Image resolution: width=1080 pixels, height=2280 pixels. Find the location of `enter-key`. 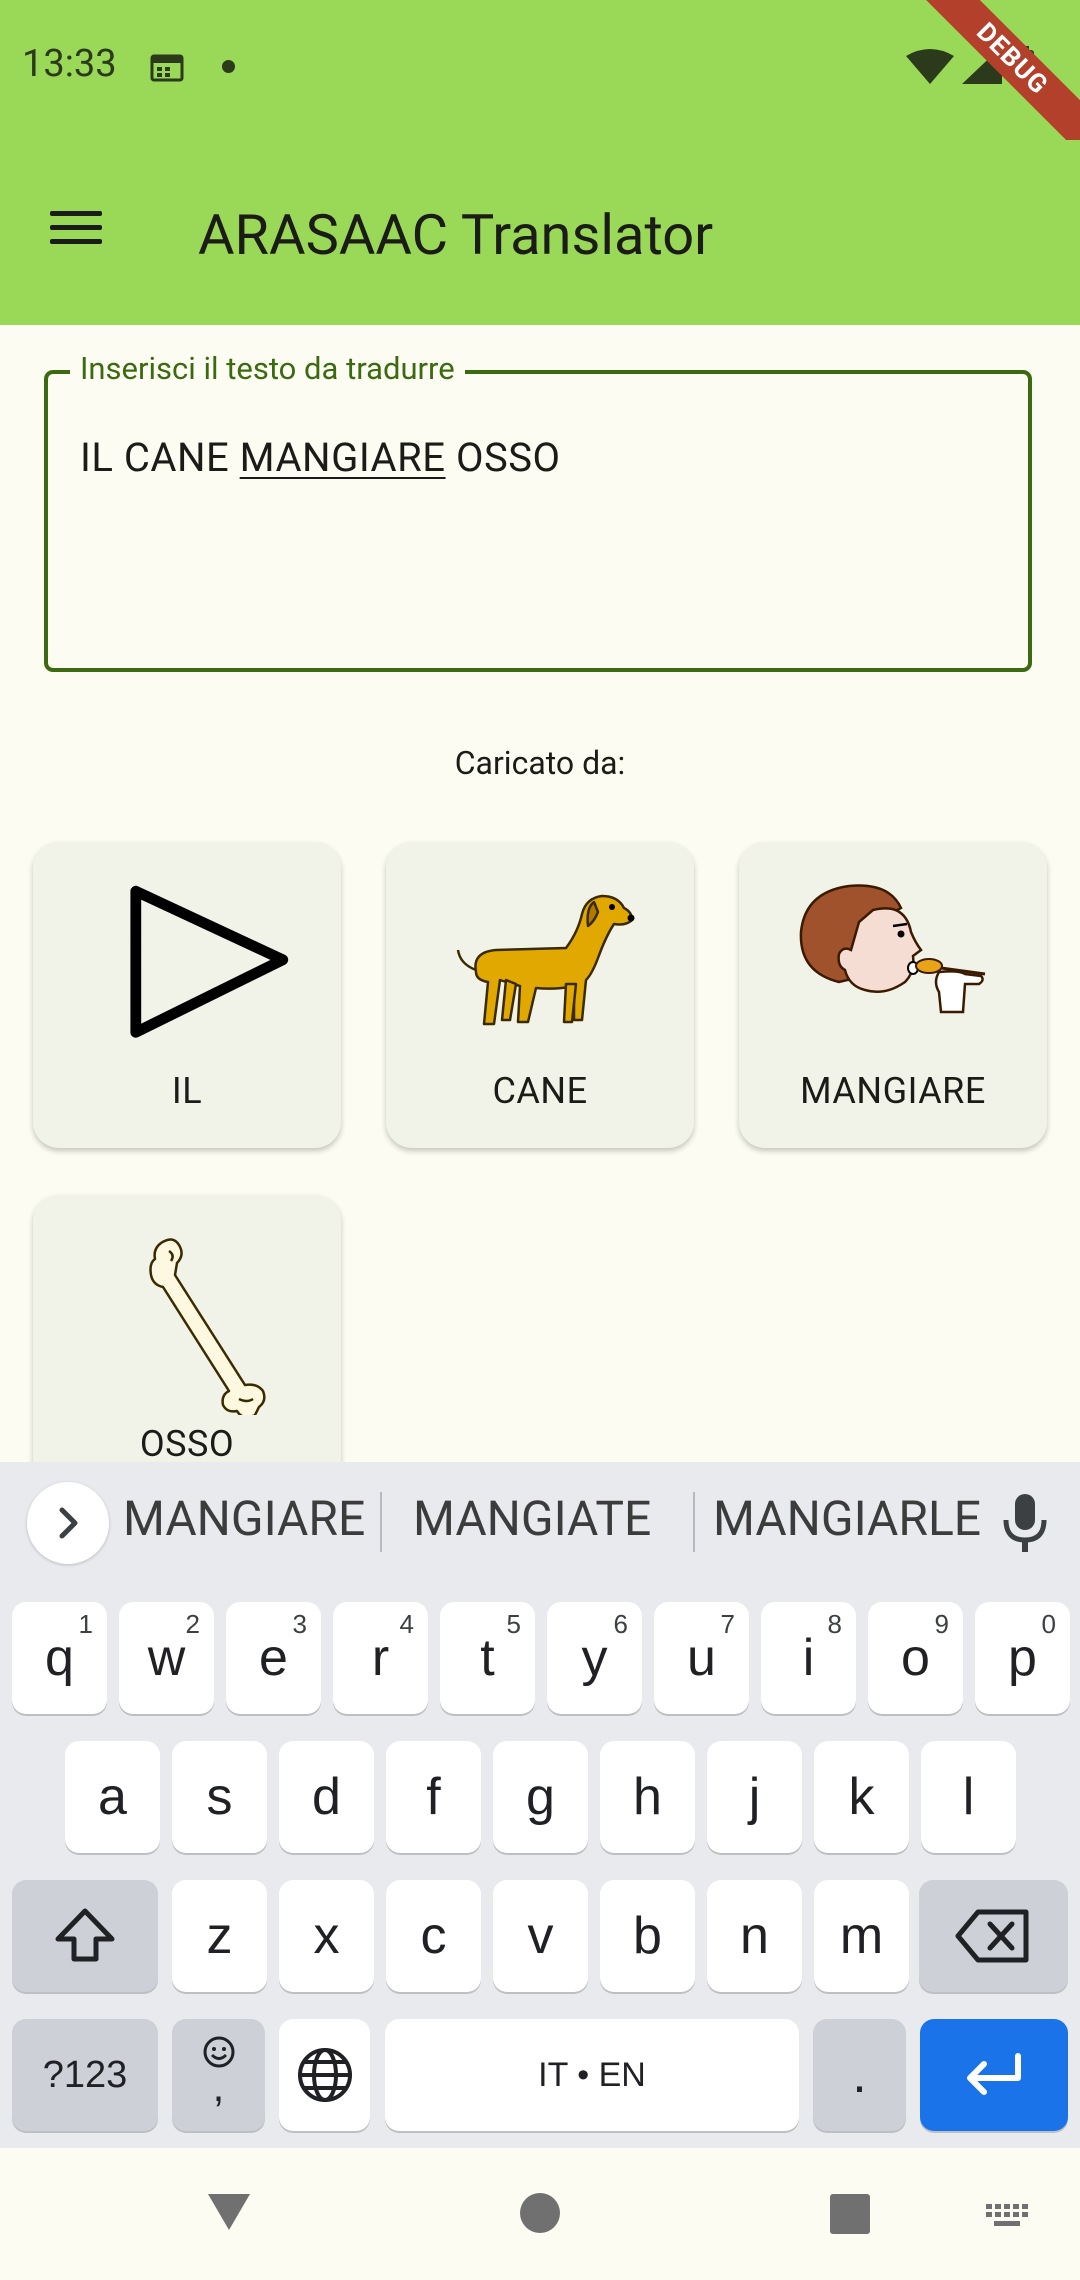

enter-key is located at coordinates (994, 2075).